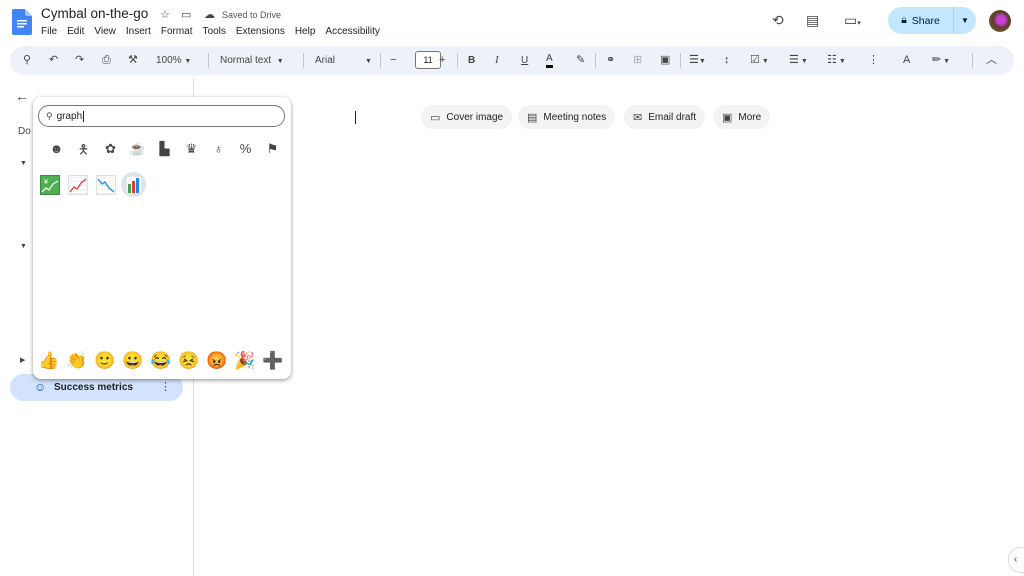 The width and height of the screenshot is (1024, 576). Describe the element at coordinates (343, 61) in the screenshot. I see `font-select: Arial ▼` at that location.